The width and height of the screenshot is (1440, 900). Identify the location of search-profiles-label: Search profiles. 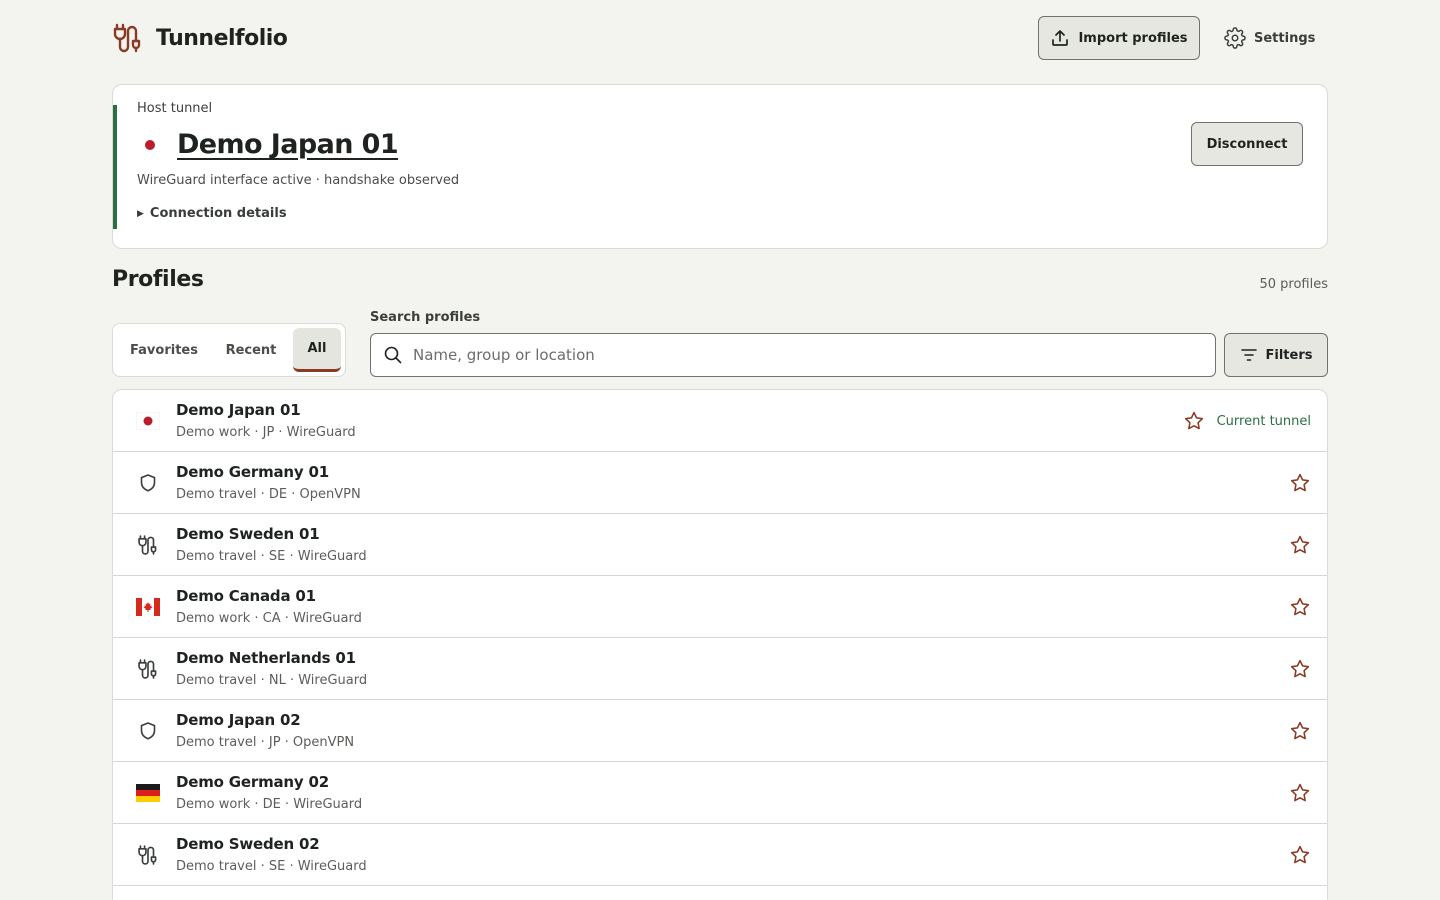
(425, 317).